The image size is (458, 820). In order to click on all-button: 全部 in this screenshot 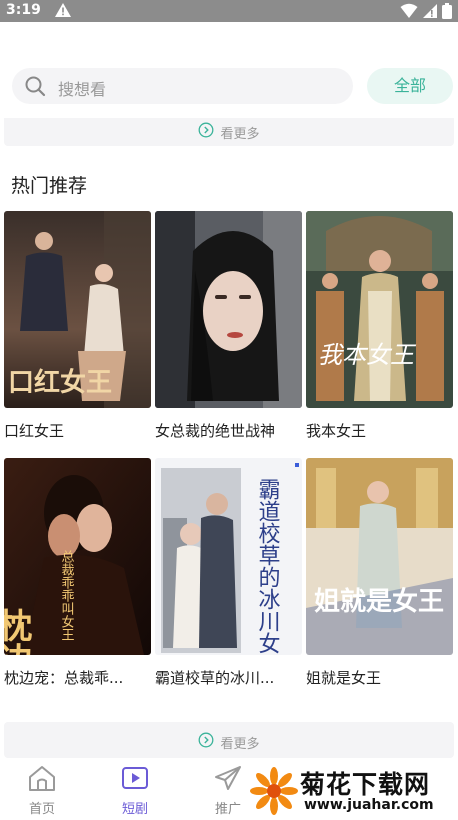, I will do `click(410, 86)`.